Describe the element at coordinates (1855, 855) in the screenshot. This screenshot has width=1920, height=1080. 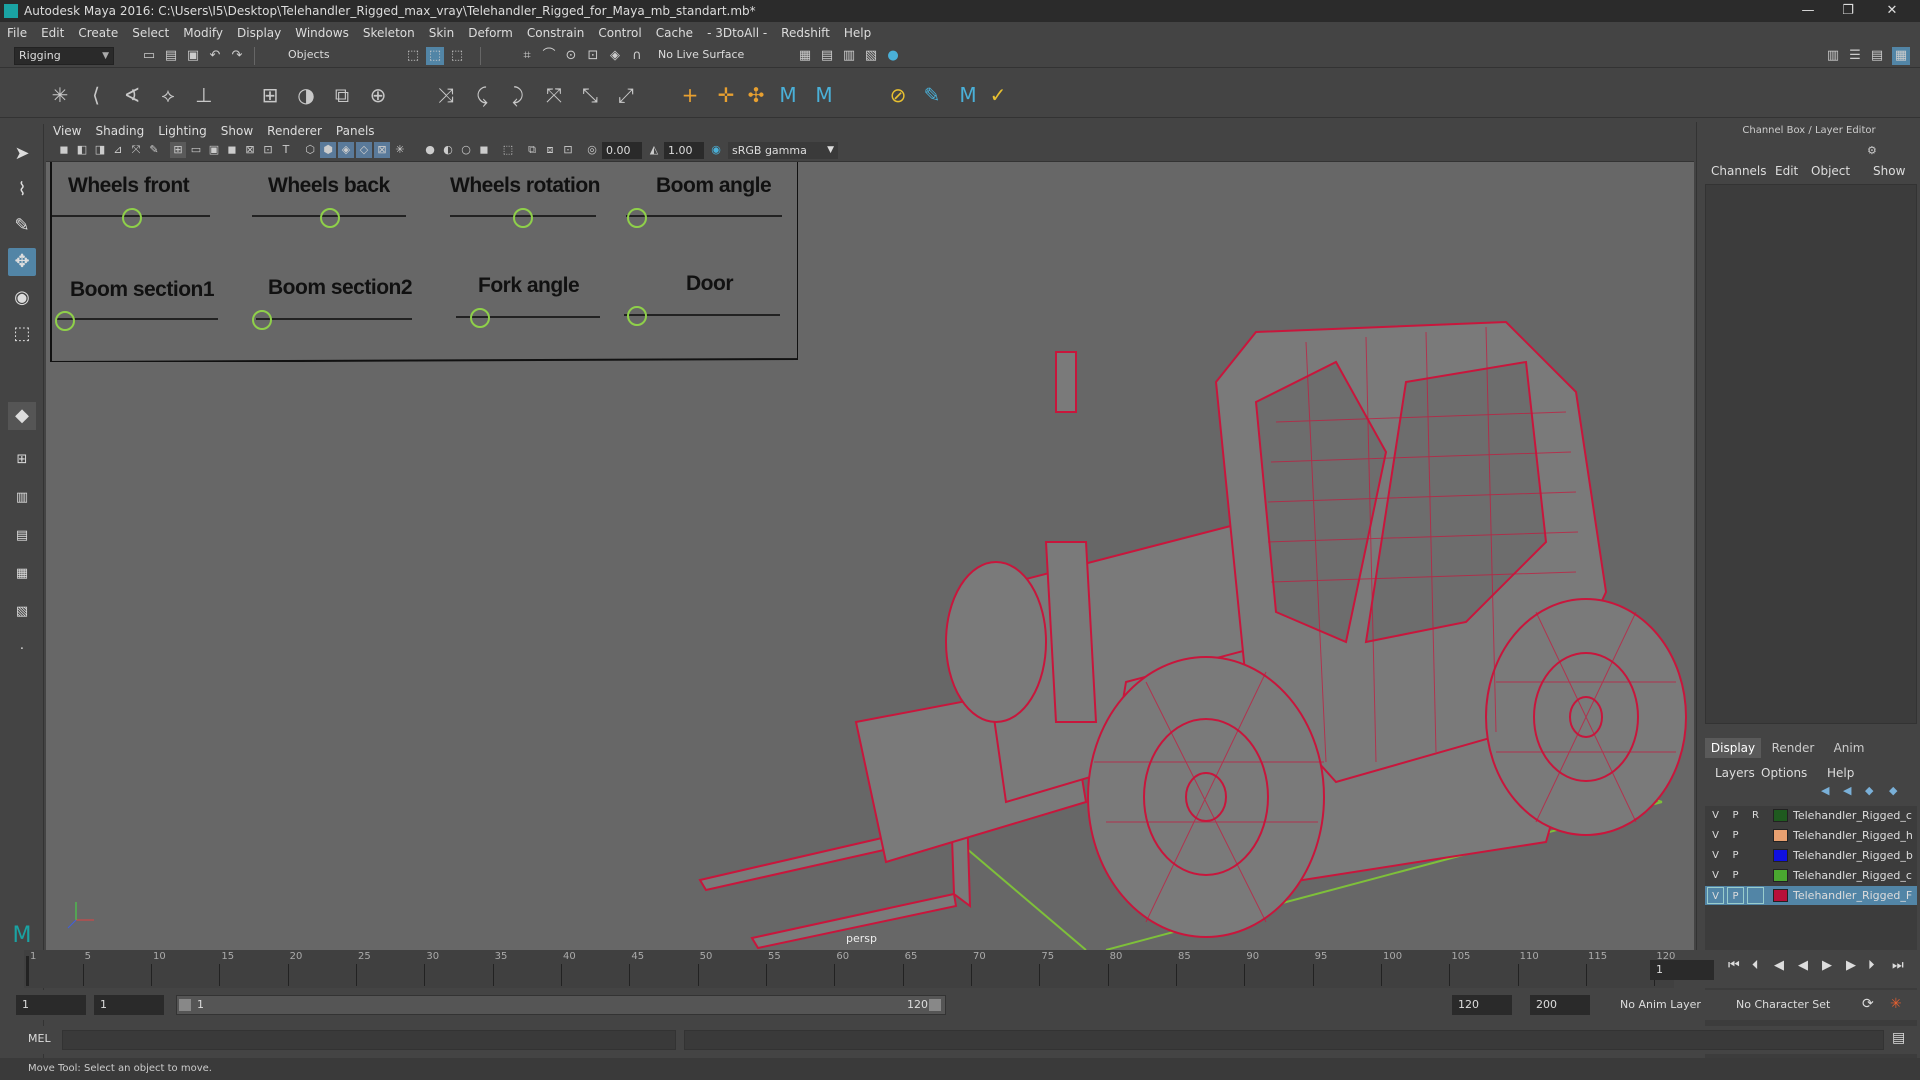
I see `layer-name: Telehandler_Rigged_b` at that location.